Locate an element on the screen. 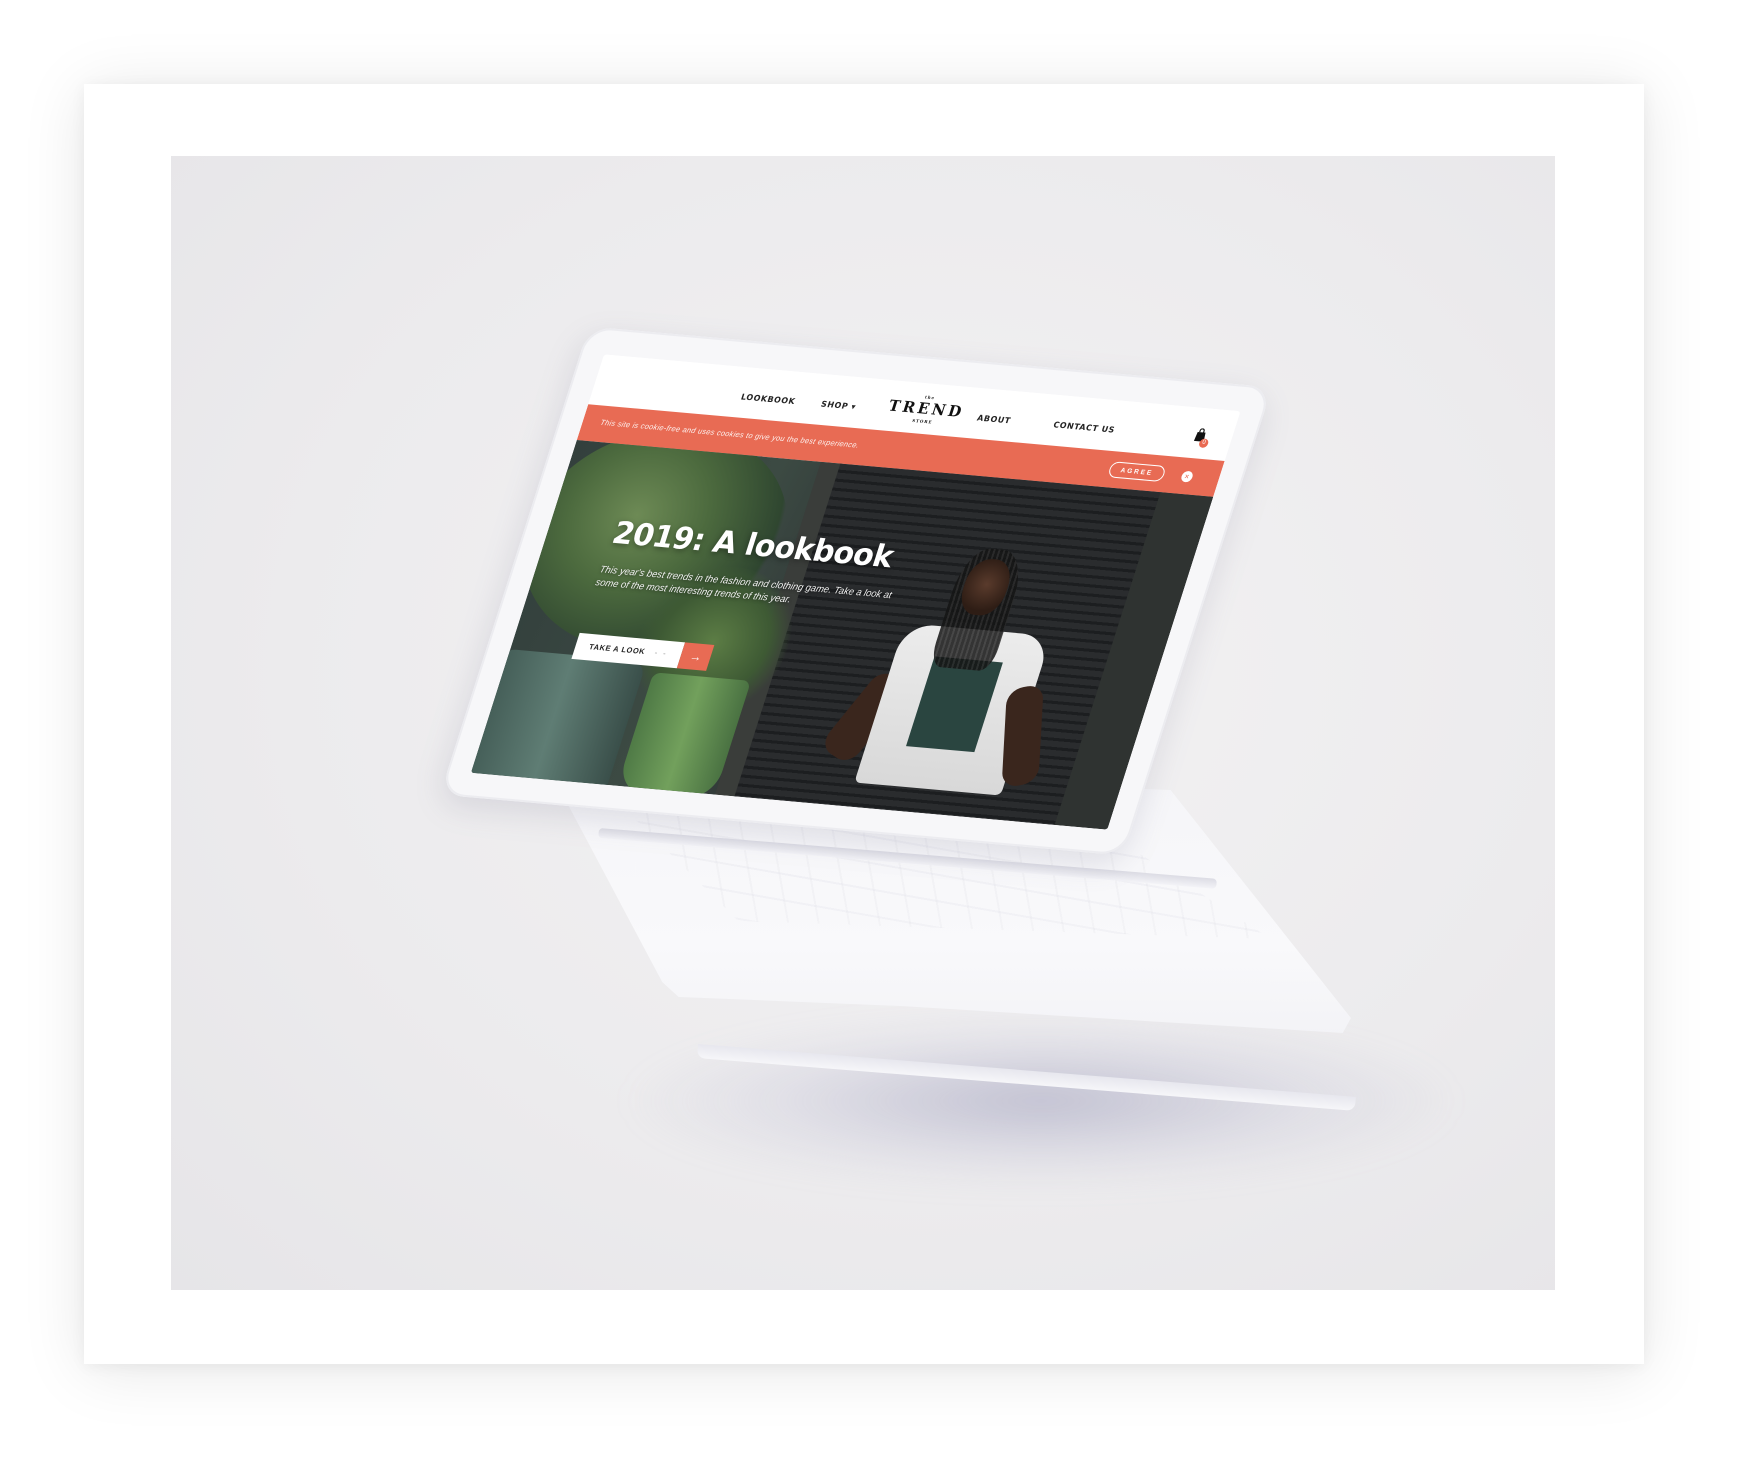 This screenshot has width=1757, height=1473. cta-dash: - - is located at coordinates (661, 653).